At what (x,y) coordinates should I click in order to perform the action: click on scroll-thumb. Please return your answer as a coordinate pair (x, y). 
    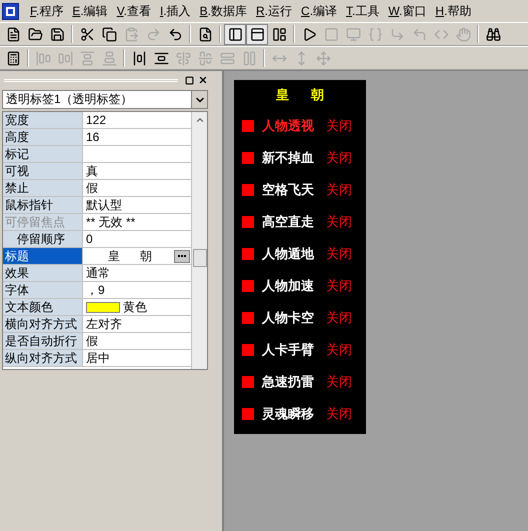
    Looking at the image, I should click on (199, 258).